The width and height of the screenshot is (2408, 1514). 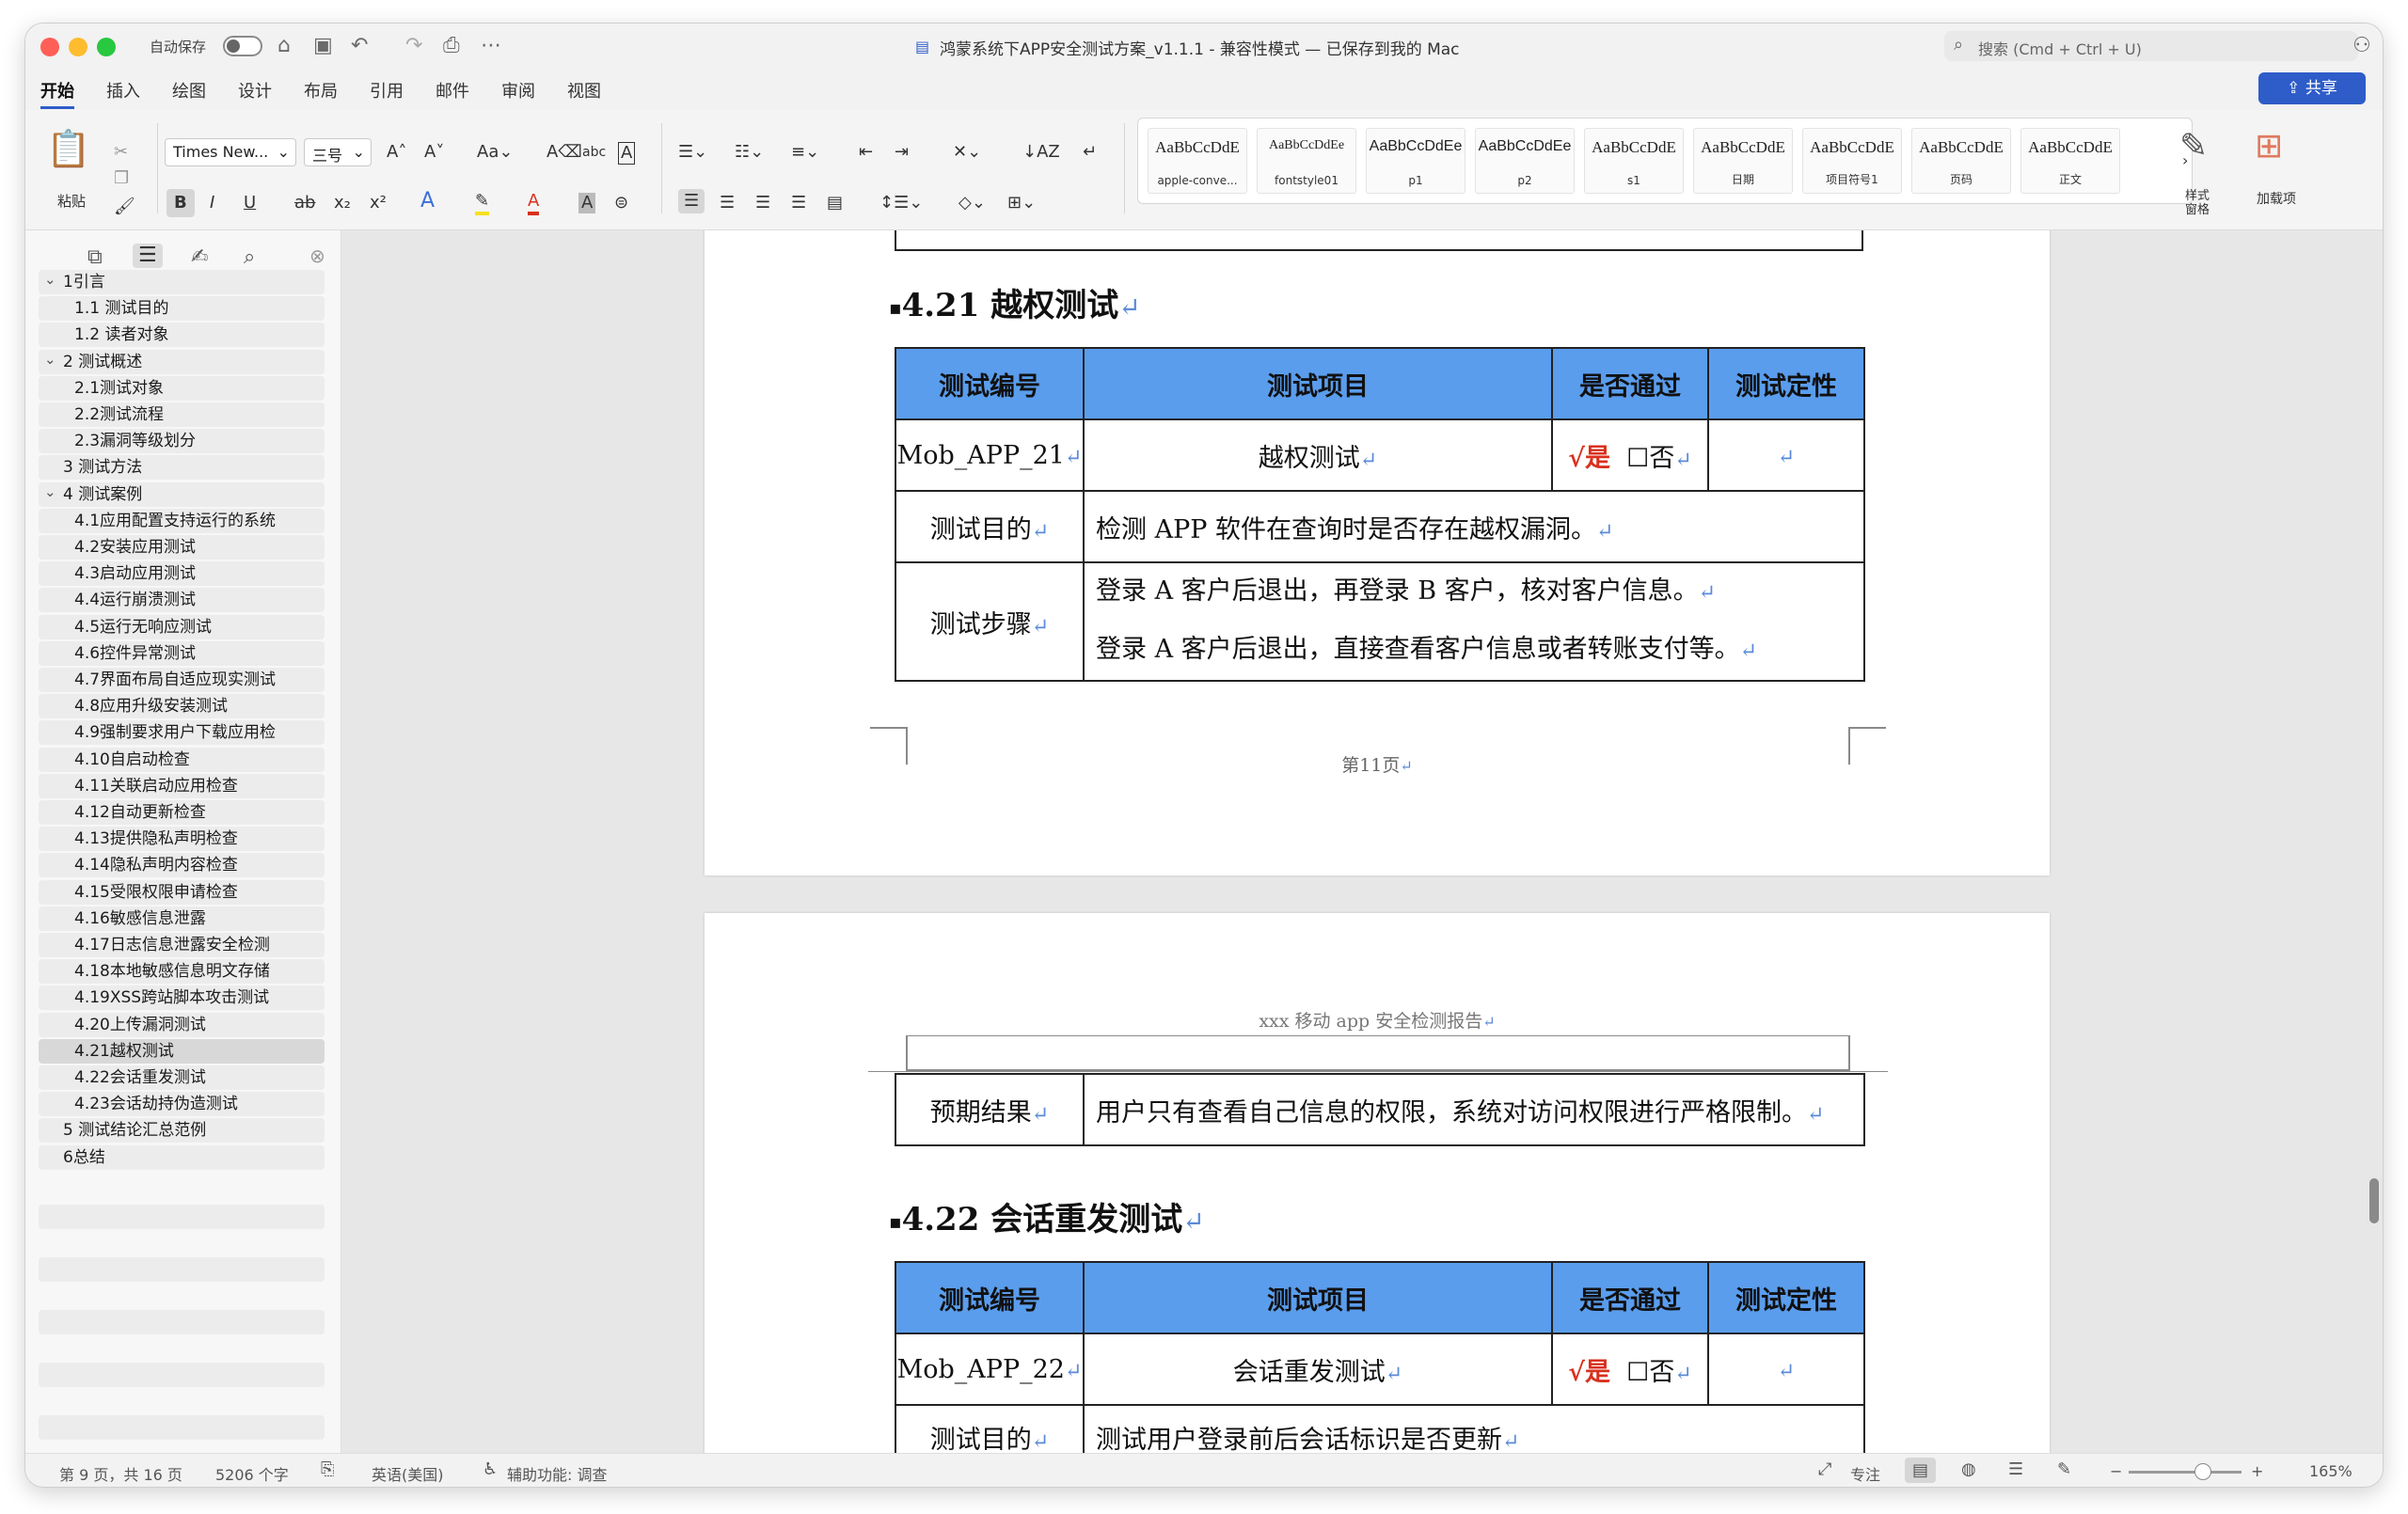 What do you see at coordinates (866, 152) in the screenshot?
I see `decrease-indent-icon: ⇤` at bounding box center [866, 152].